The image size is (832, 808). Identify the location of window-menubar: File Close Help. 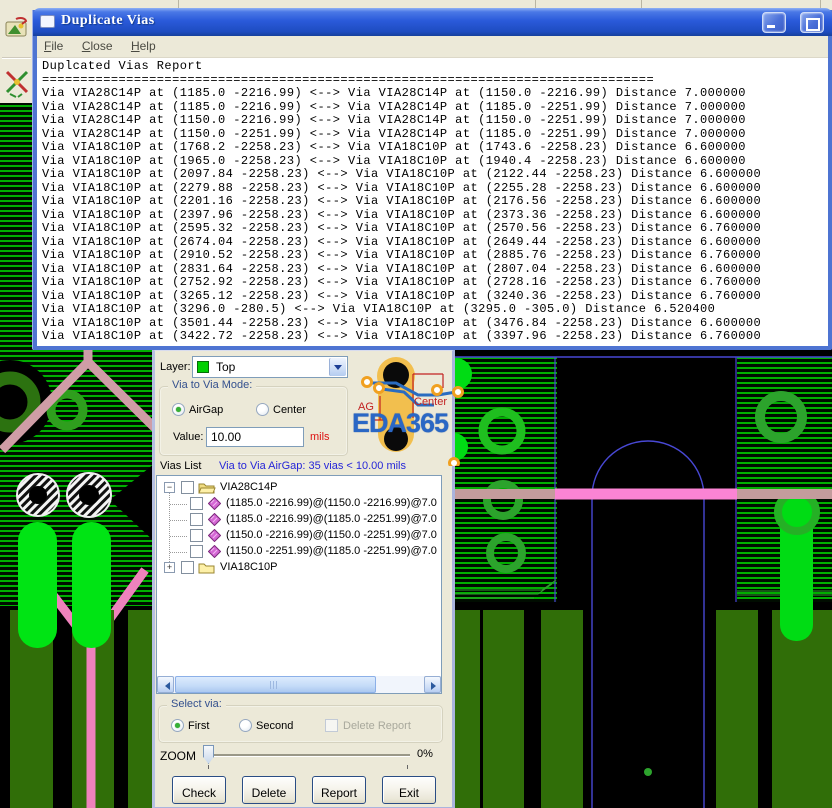
(432, 47).